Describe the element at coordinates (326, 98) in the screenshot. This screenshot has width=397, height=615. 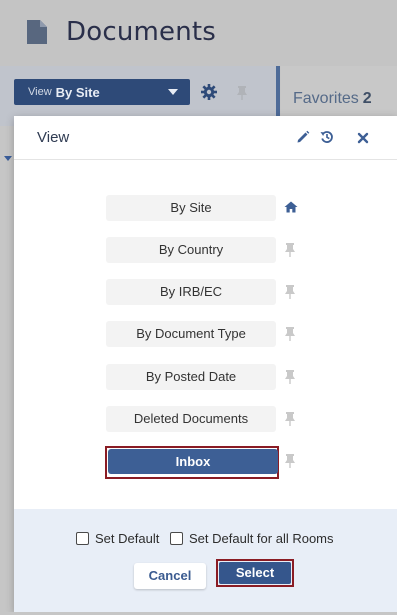
I see `favorites-label: Favorites` at that location.